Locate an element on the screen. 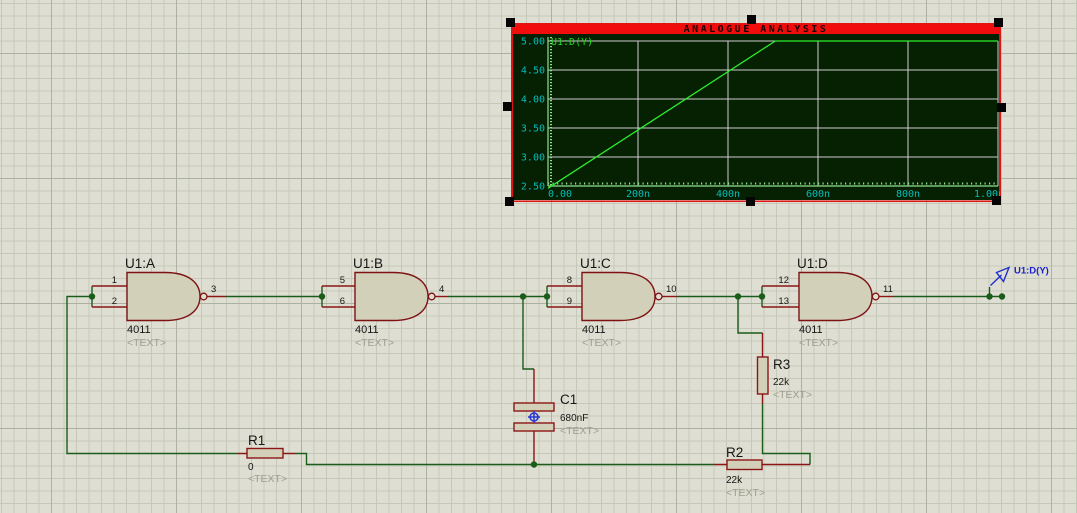 This screenshot has width=1077, height=513. gate-u1c: U1:C 4011 <TEXT> 8 9 10 is located at coordinates (622, 302).